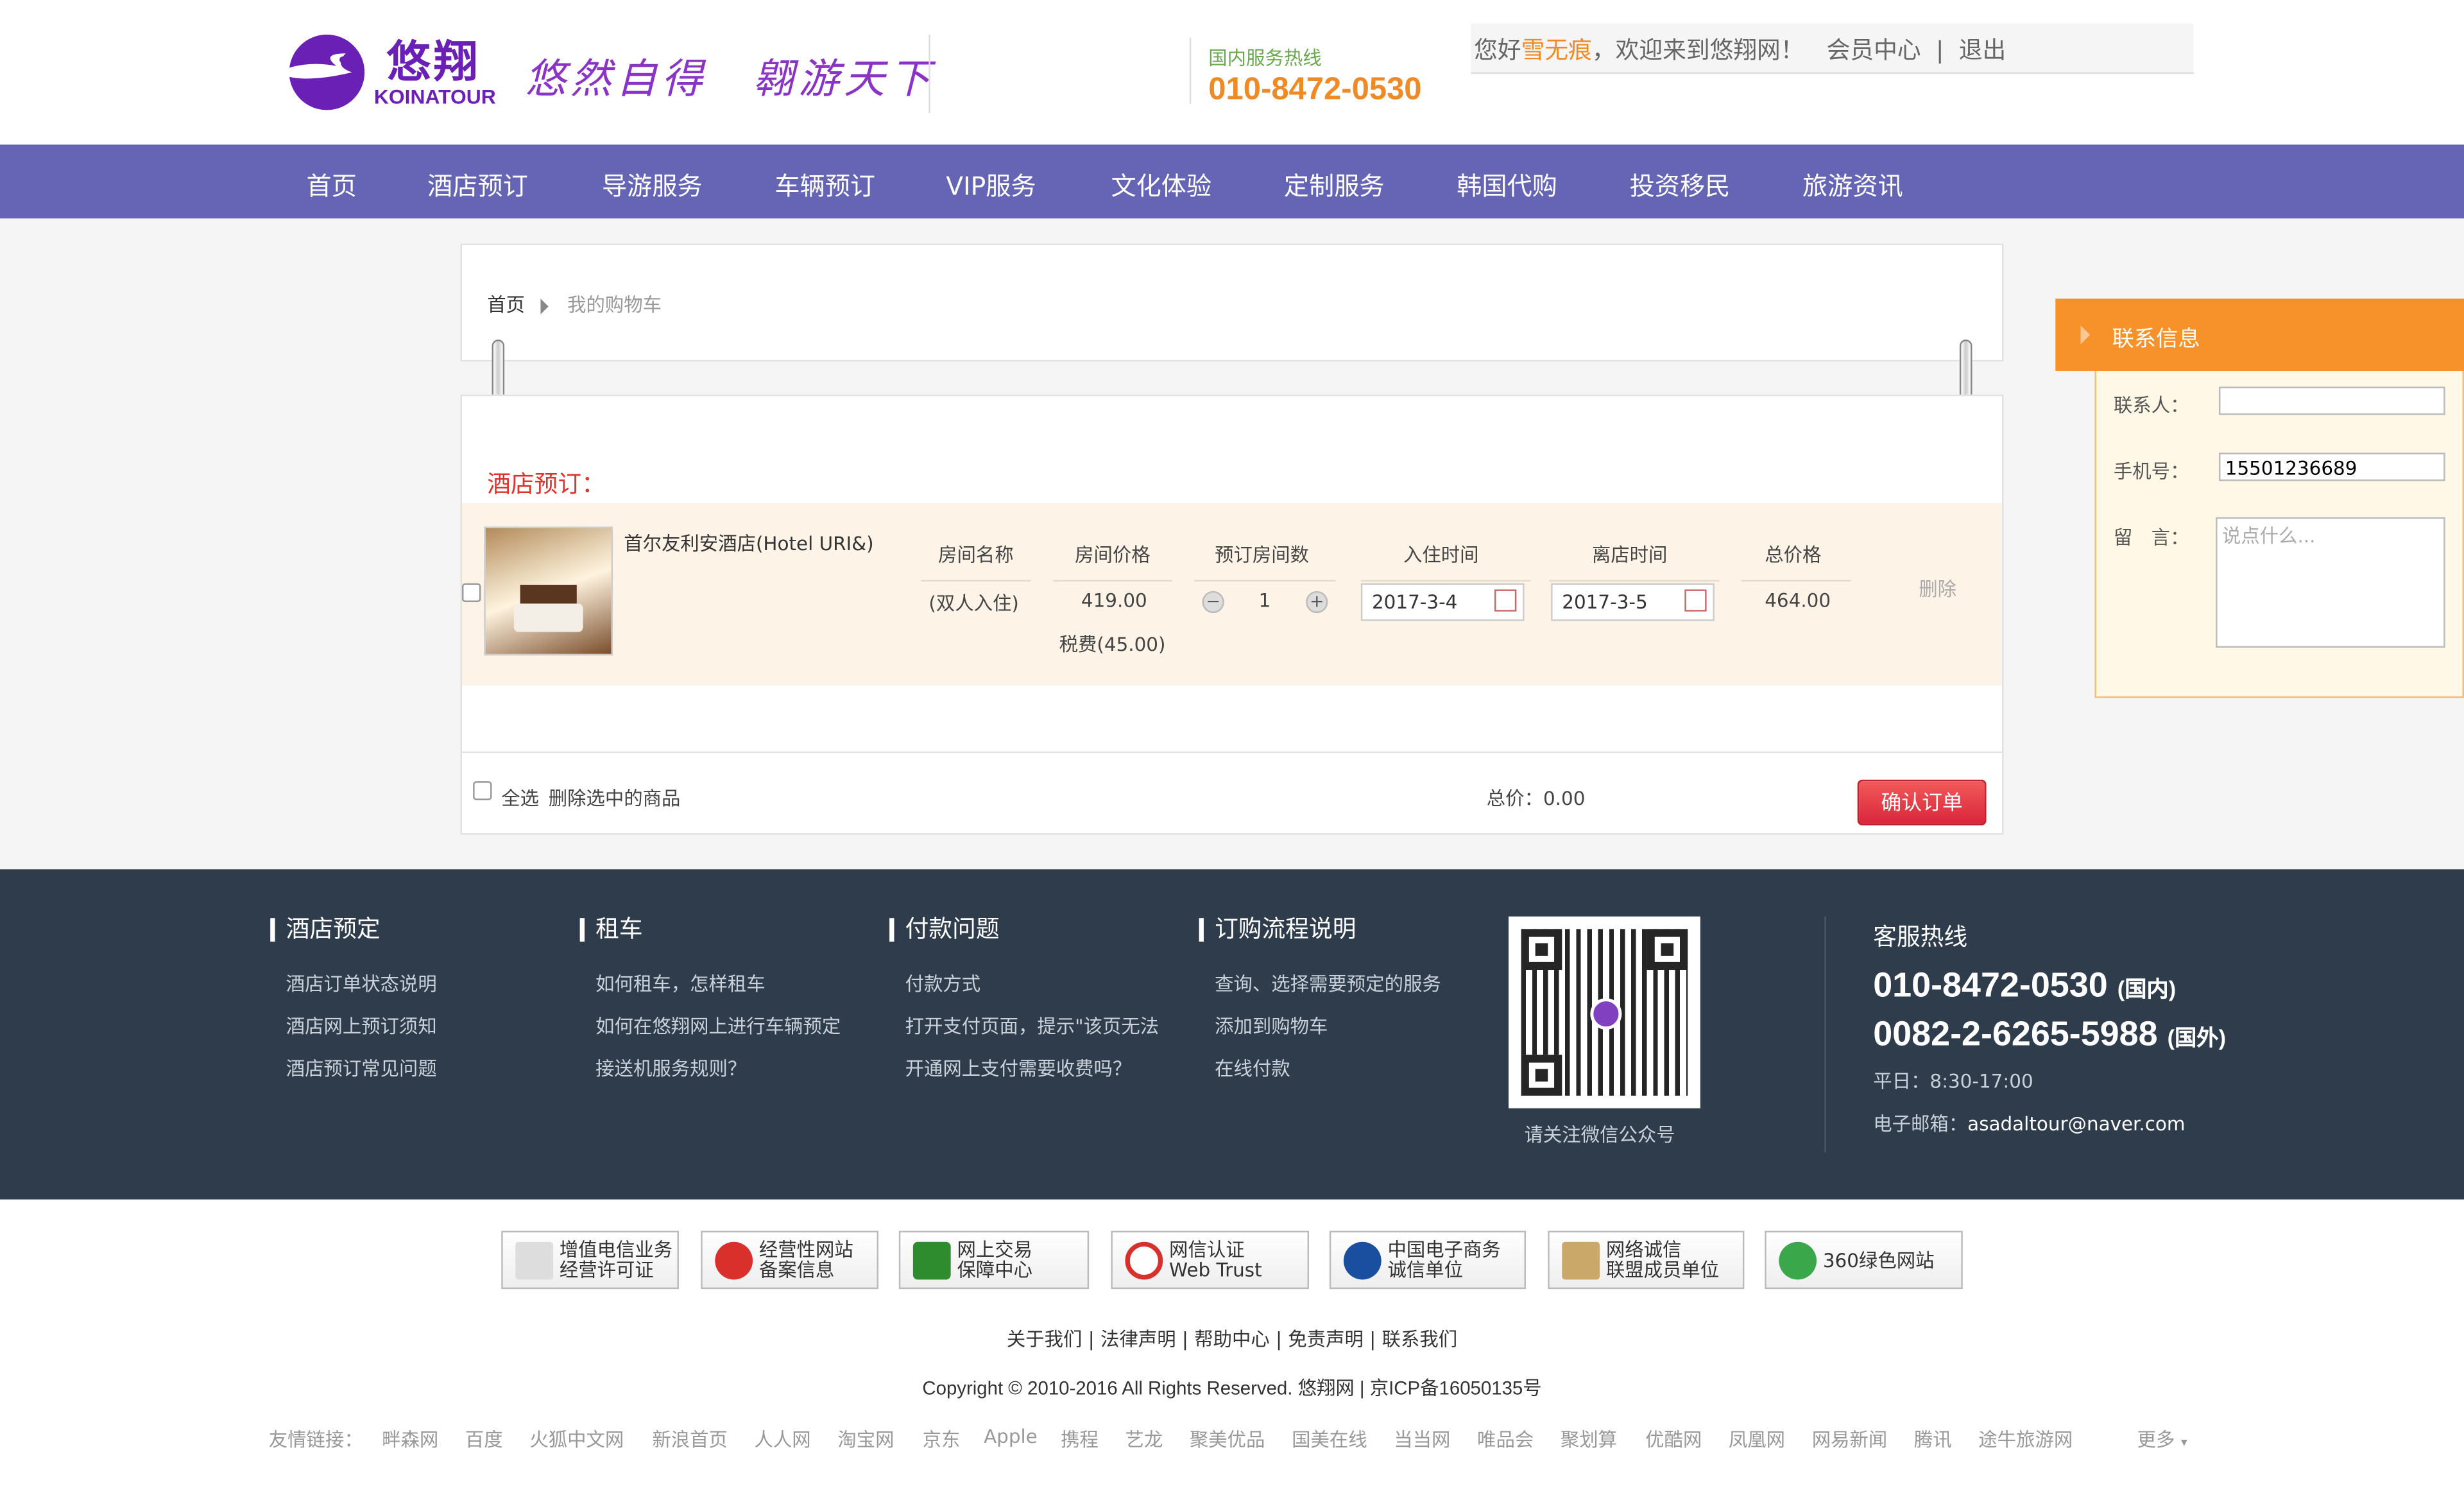 Image resolution: width=2464 pixels, height=1502 pixels. I want to click on room-price: 419.00, so click(1114, 600).